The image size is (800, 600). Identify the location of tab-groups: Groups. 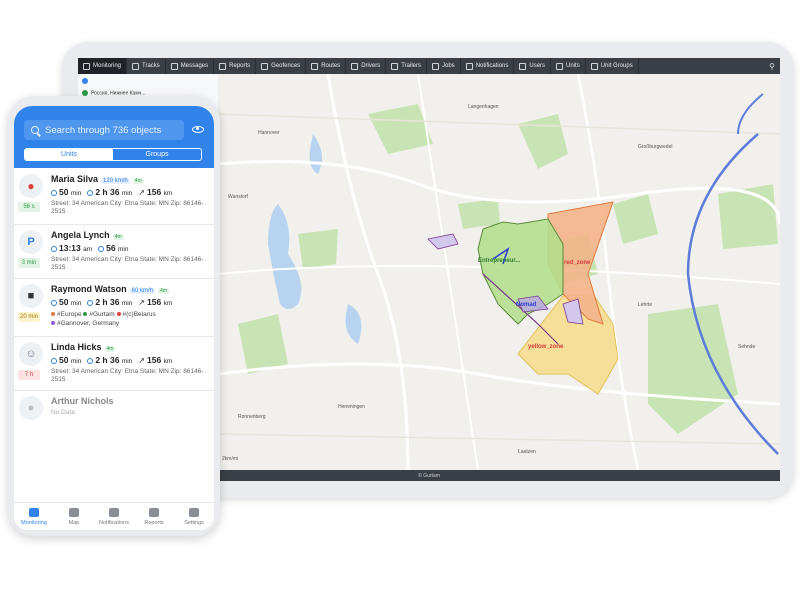
(157, 154).